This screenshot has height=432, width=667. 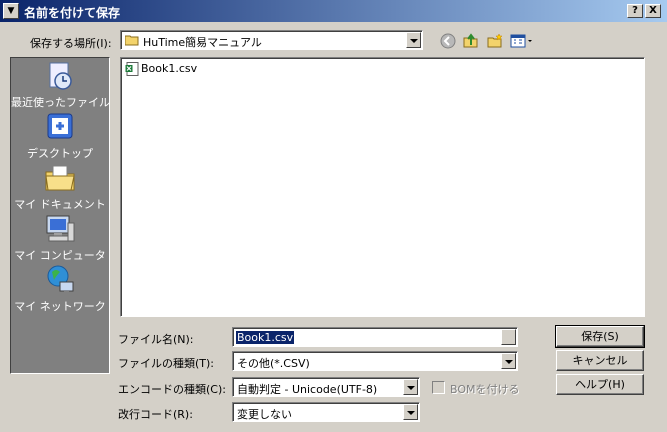 I want to click on view-menu-icon, so click(x=522, y=41).